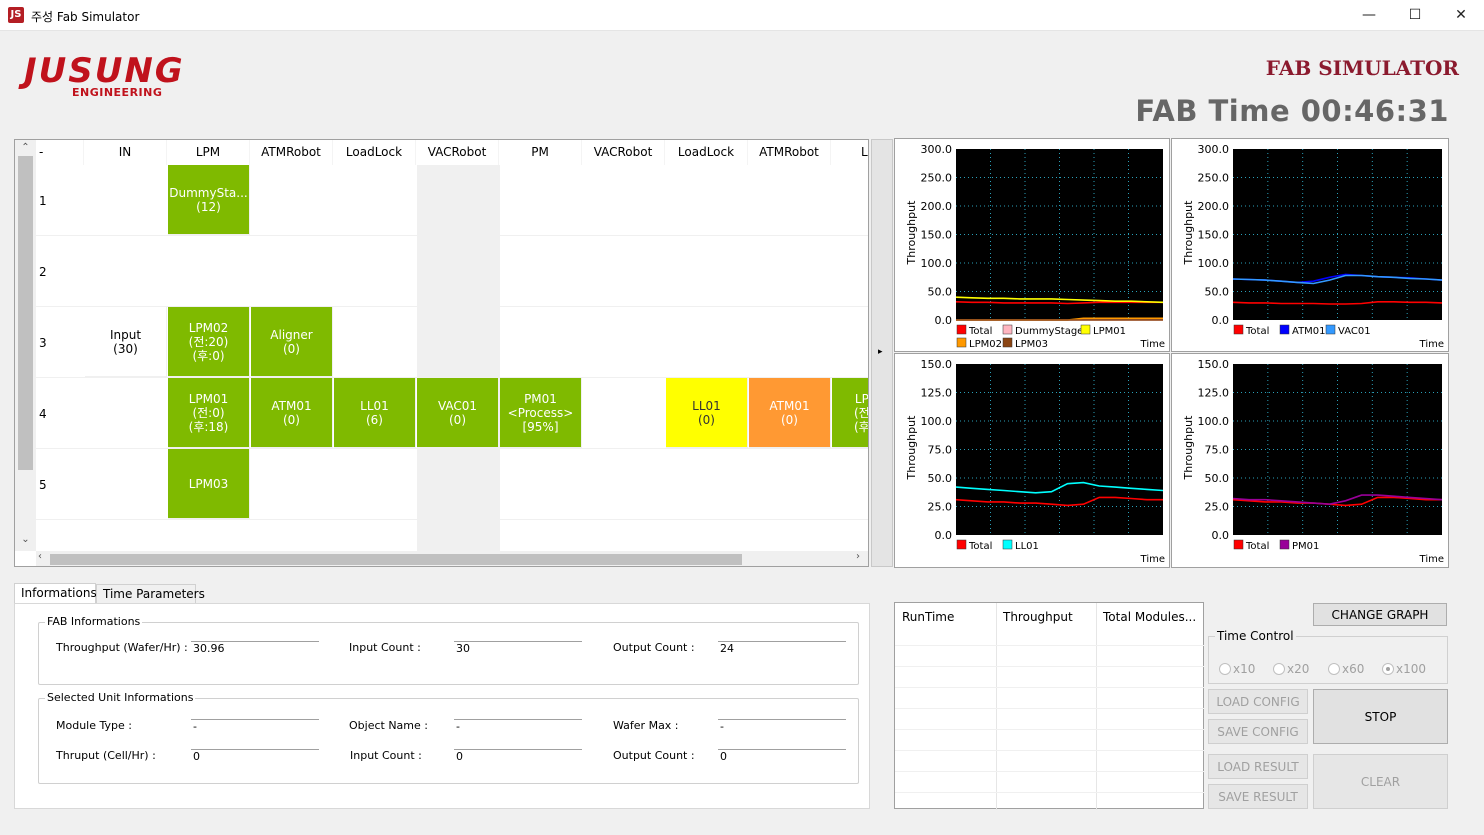 The width and height of the screenshot is (1484, 835). What do you see at coordinates (255, 648) in the screenshot?
I see `throughput-field: 30.96` at bounding box center [255, 648].